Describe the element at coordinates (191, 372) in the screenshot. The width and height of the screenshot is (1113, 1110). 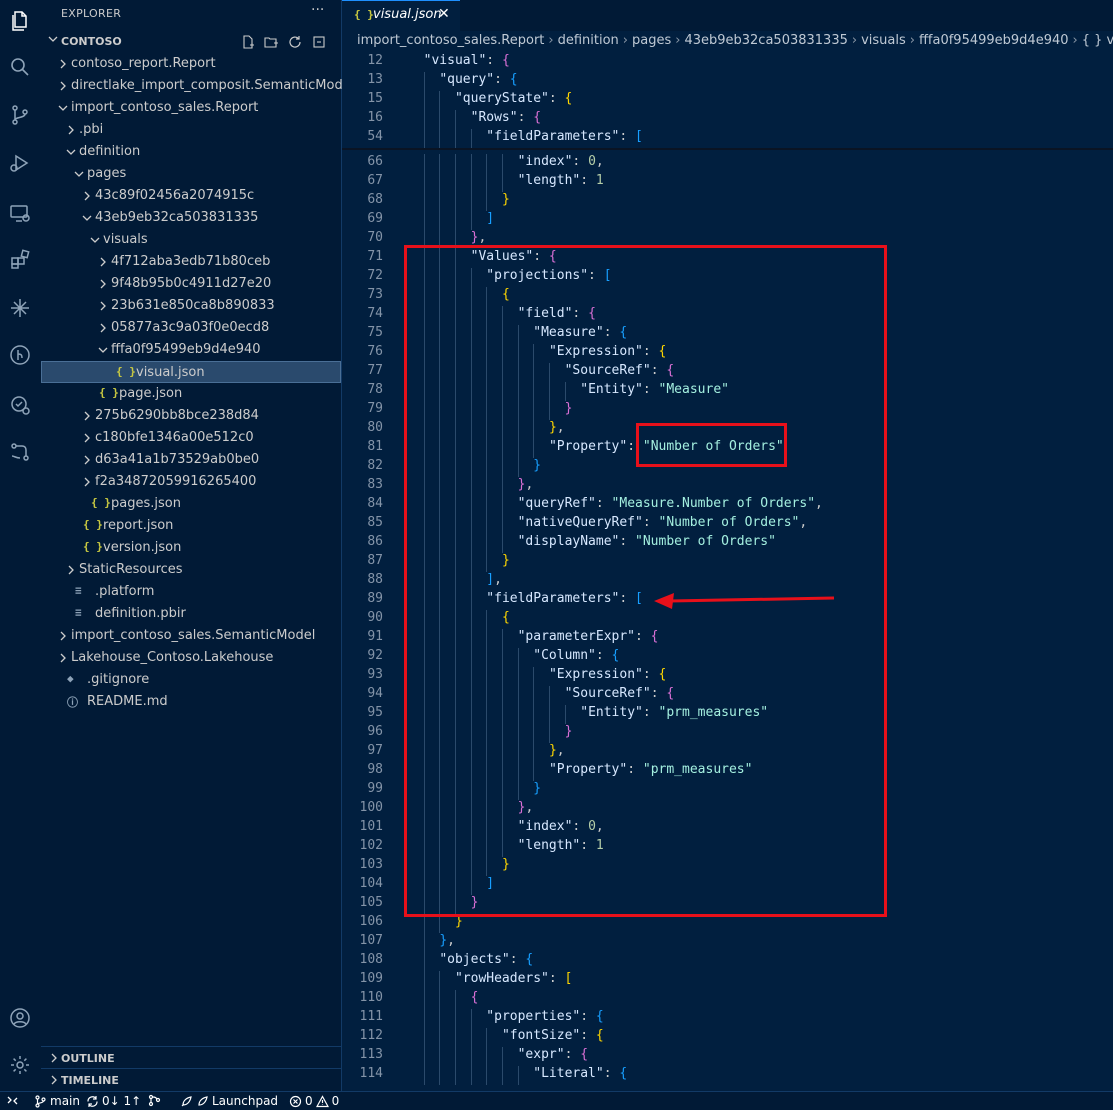
I see `tree-file: { } visual.json` at that location.